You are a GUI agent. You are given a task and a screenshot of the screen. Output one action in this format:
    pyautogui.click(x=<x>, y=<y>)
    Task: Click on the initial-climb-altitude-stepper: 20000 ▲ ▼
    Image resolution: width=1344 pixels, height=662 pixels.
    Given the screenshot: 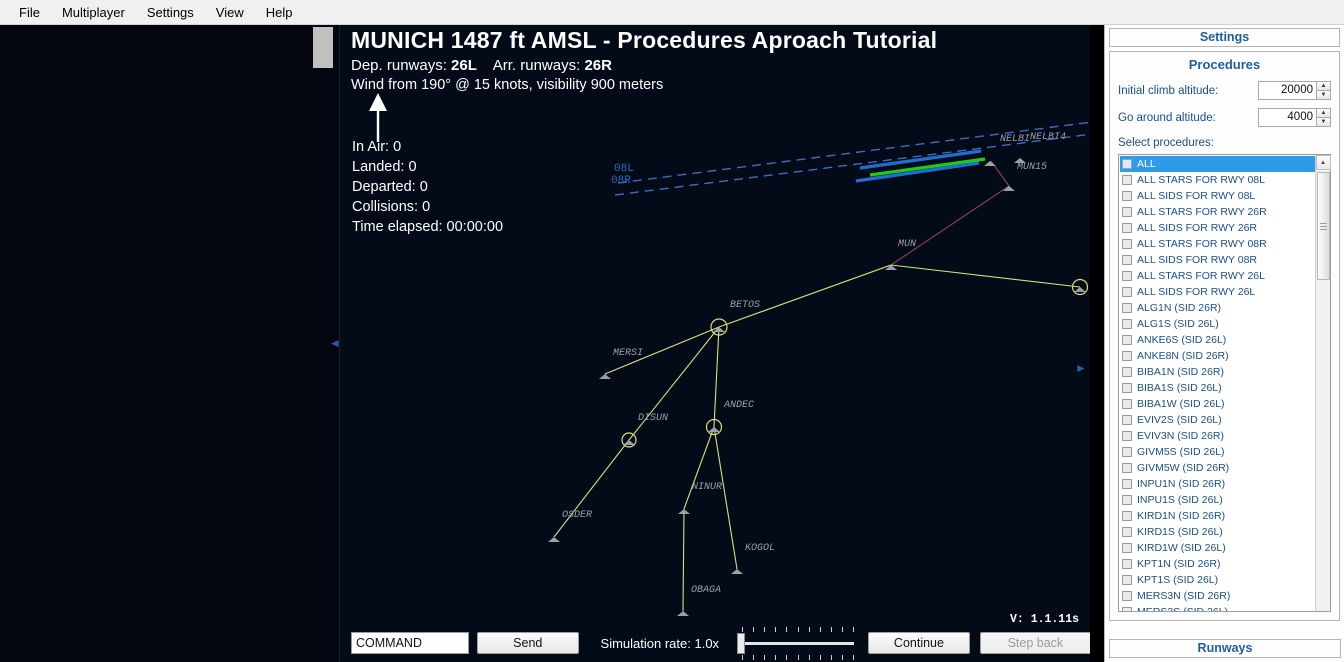 What is the action you would take?
    pyautogui.click(x=1294, y=90)
    